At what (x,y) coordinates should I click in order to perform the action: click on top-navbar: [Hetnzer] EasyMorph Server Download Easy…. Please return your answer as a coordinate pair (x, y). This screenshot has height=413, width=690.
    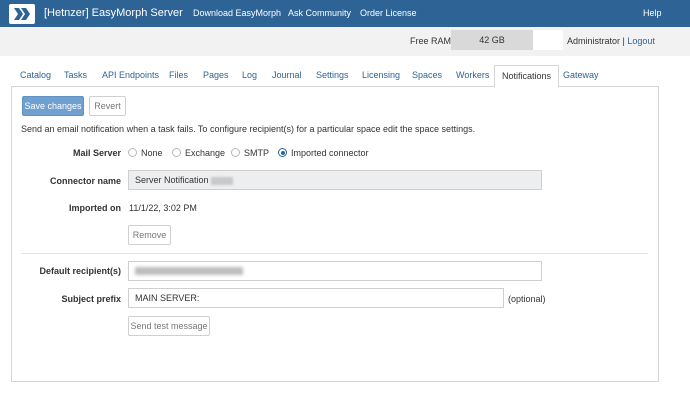
    Looking at the image, I should click on (345, 13).